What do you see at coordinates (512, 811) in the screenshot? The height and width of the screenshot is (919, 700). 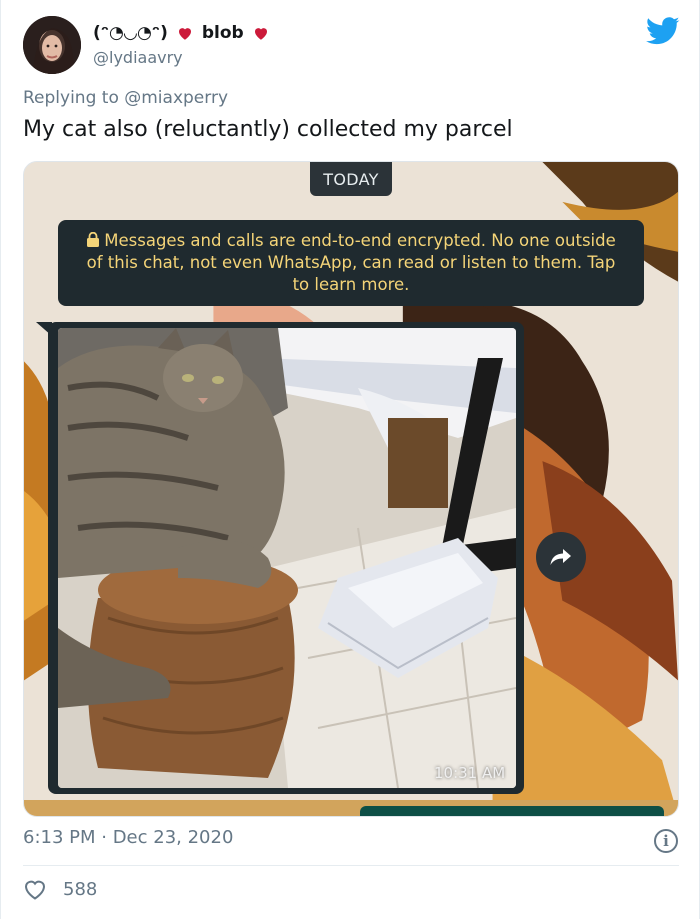 I see `outgoing-message-edge` at bounding box center [512, 811].